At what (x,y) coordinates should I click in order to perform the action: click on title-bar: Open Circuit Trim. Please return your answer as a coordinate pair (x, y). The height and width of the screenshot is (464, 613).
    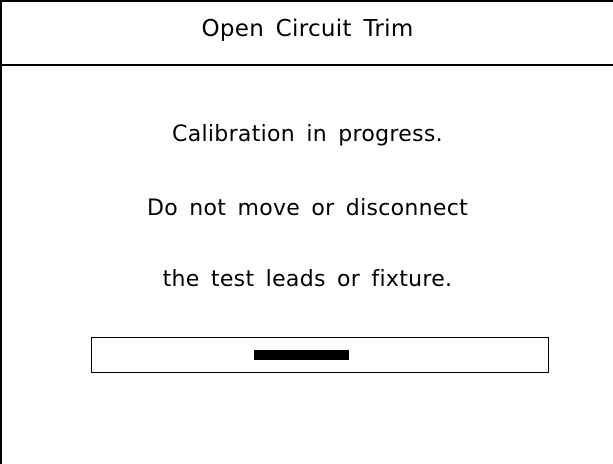
    Looking at the image, I should click on (307, 33).